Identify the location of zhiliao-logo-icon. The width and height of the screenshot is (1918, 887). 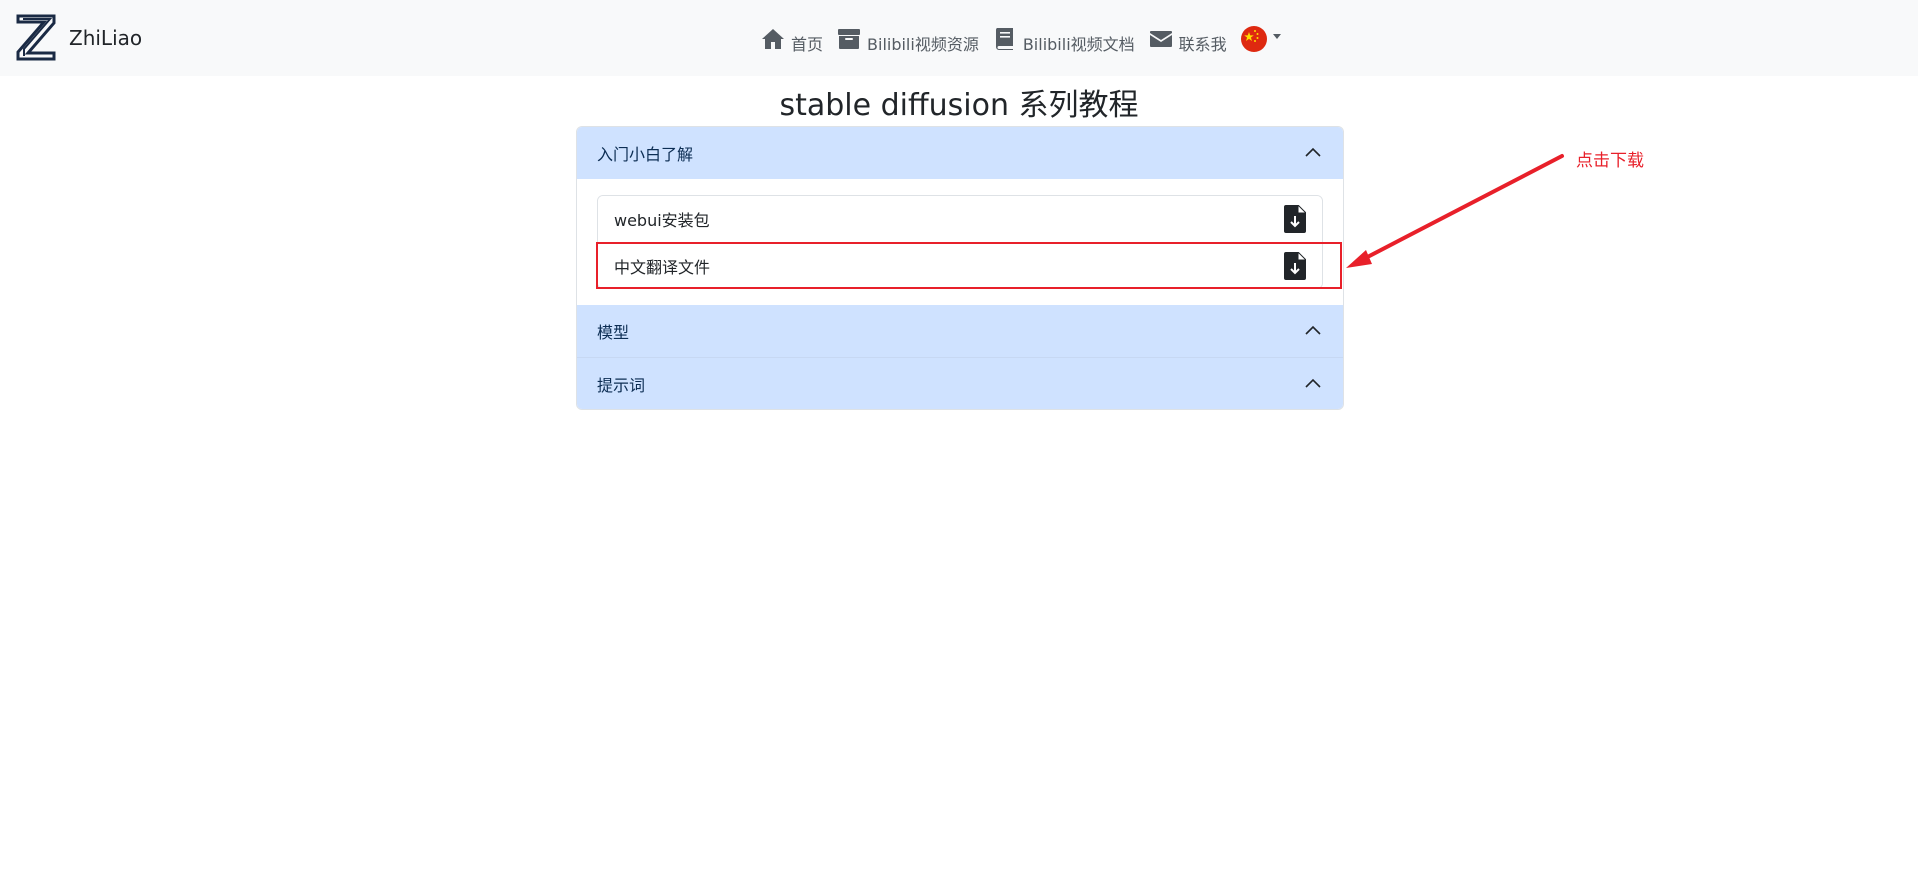
(36, 37).